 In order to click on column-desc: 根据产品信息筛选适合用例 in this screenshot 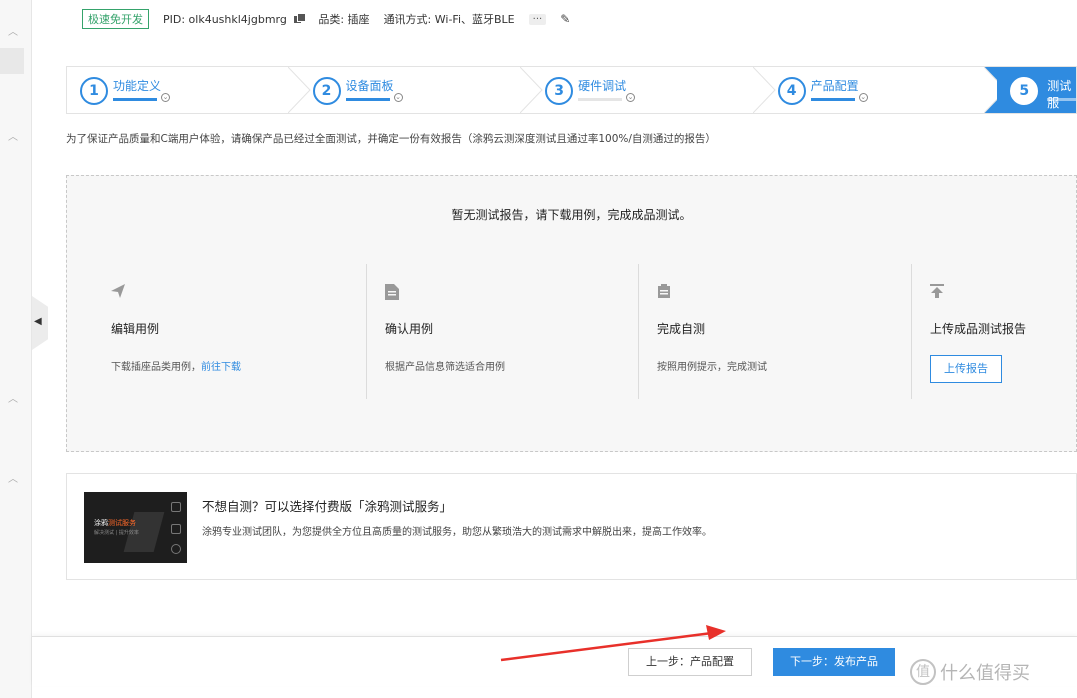, I will do `click(445, 367)`.